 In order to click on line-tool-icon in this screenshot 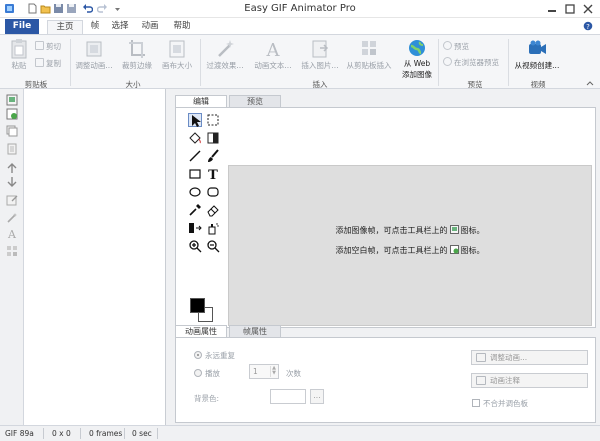, I will do `click(195, 156)`.